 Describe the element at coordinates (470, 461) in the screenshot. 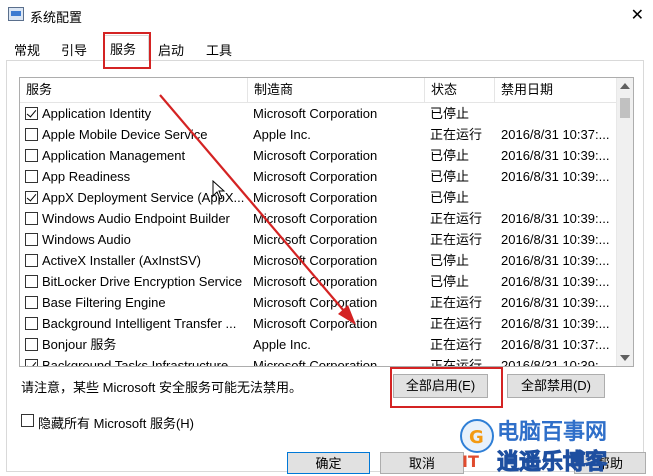

I see `svg-text: IT` at that location.